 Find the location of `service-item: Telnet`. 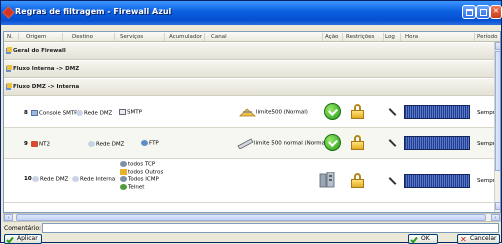

service-item: Telnet is located at coordinates (141, 187).